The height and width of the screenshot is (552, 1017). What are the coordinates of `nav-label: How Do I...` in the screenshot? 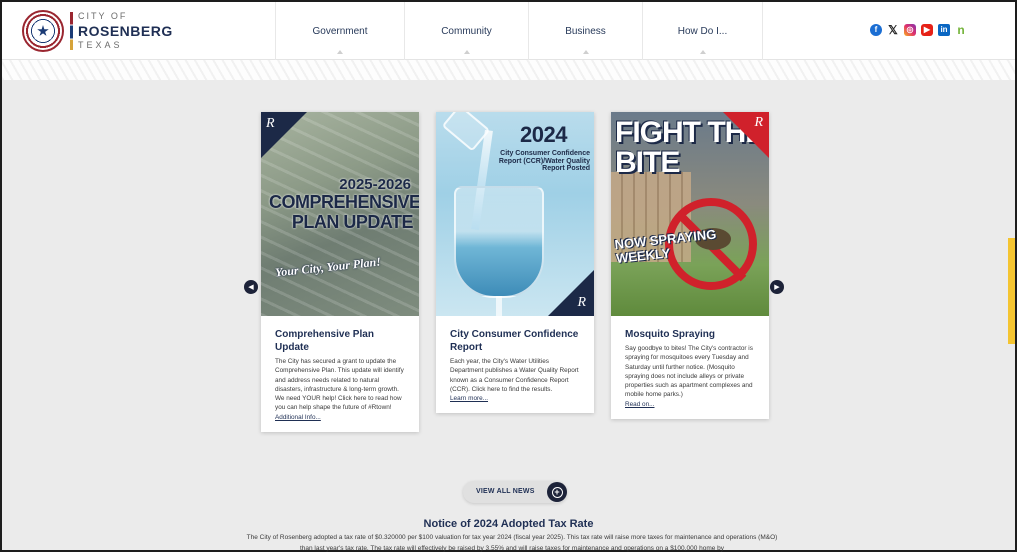 It's located at (702, 31).